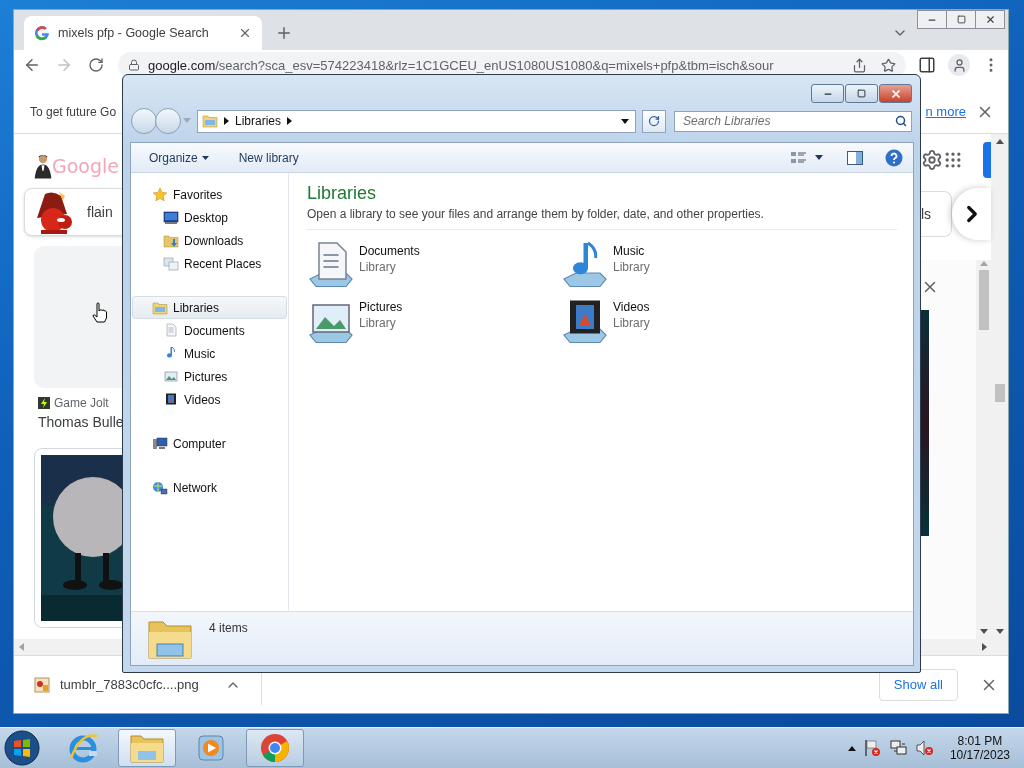  Describe the element at coordinates (971, 214) in the screenshot. I see `next-button` at that location.